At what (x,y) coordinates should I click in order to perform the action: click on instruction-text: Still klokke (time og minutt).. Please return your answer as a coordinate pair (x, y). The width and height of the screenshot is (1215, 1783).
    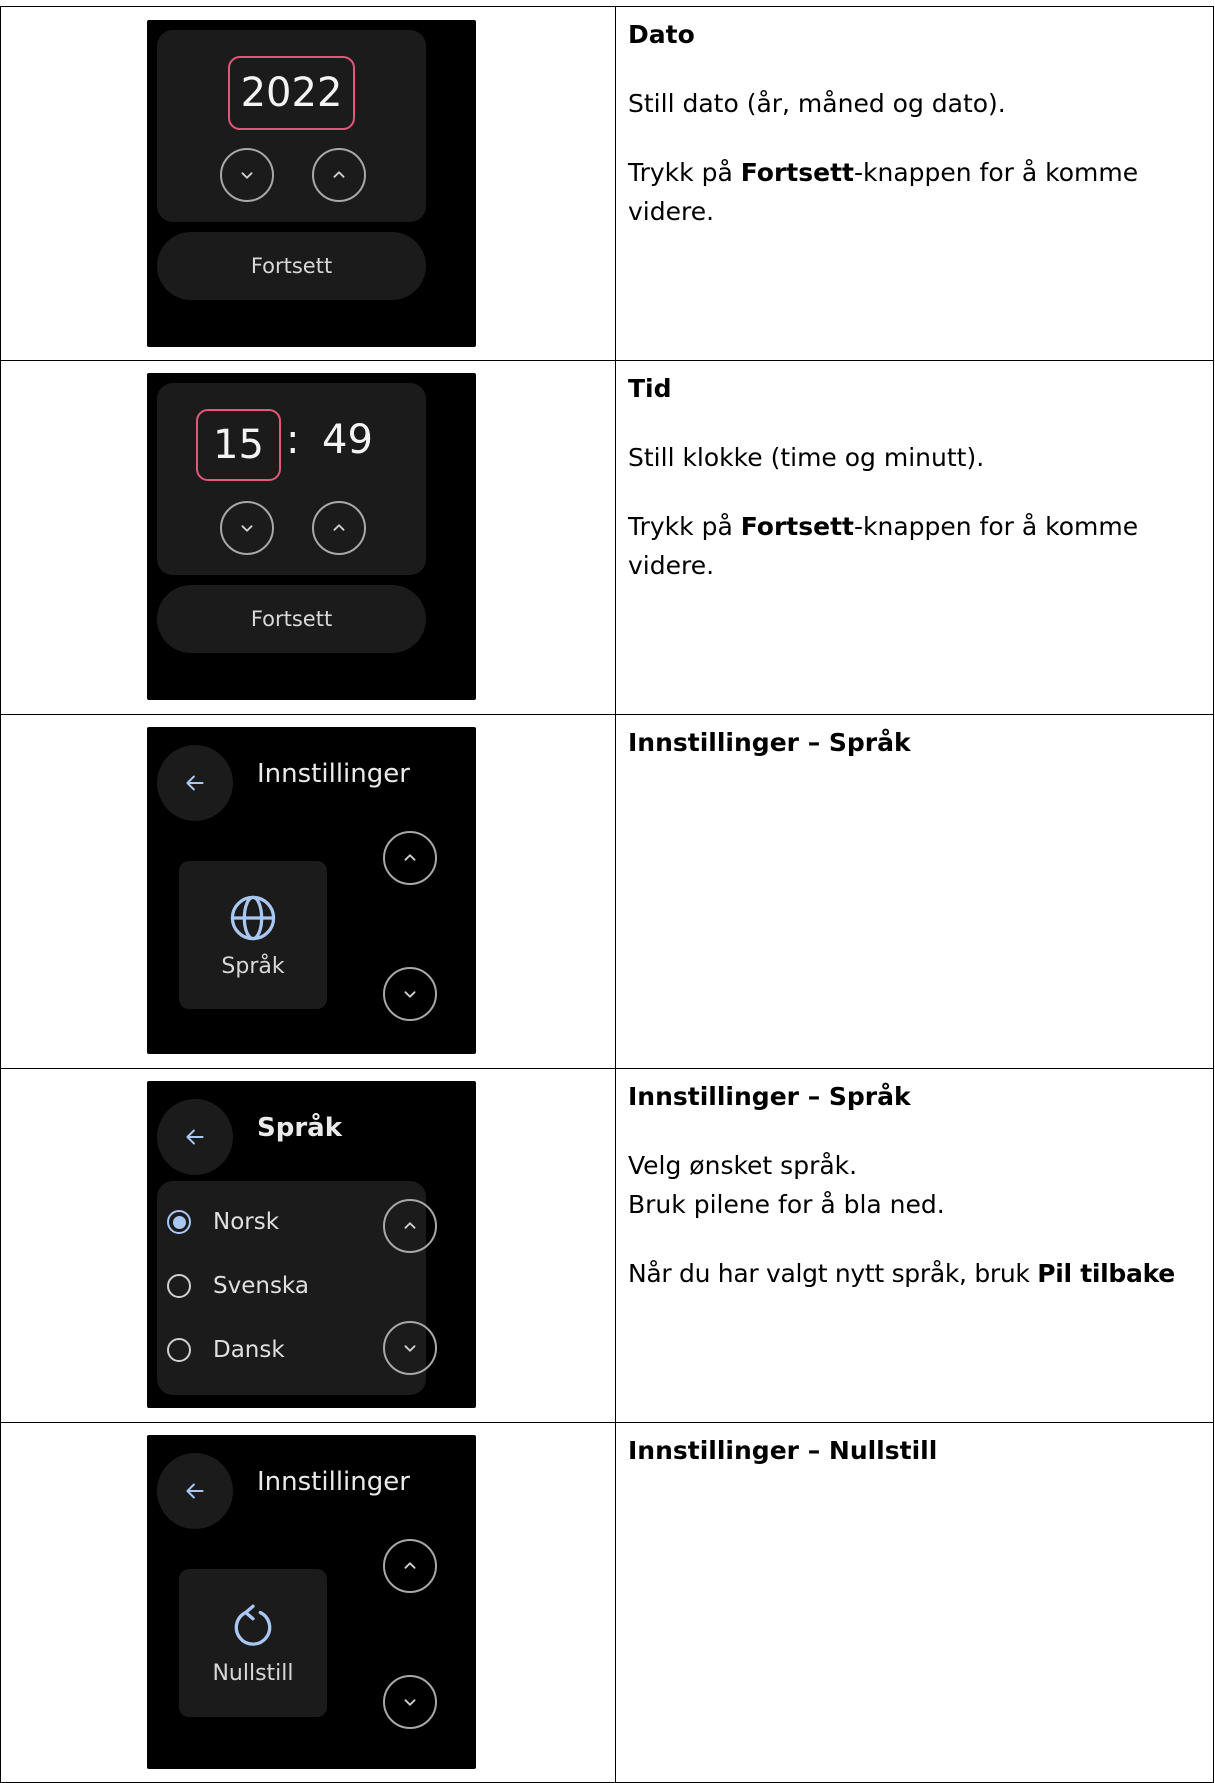
    Looking at the image, I should click on (806, 457).